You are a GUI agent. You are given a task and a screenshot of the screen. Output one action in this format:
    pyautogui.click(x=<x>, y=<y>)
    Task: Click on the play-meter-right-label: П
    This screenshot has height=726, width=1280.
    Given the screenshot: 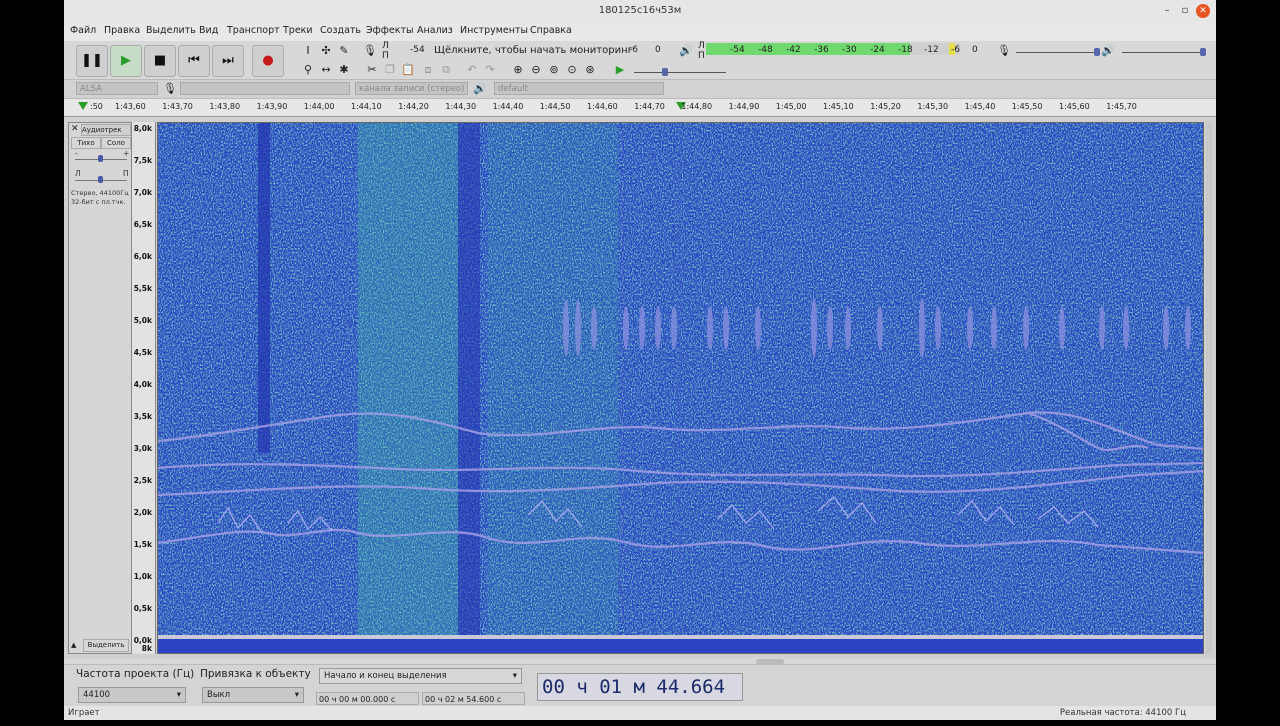 What is the action you would take?
    pyautogui.click(x=701, y=56)
    